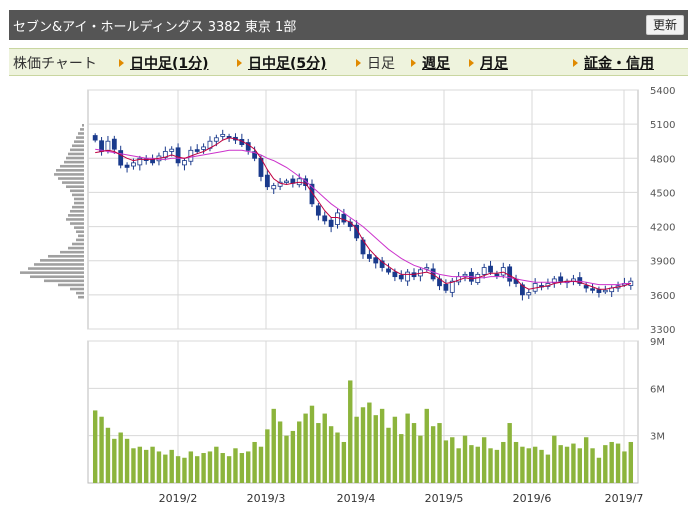  What do you see at coordinates (662, 228) in the screenshot?
I see `price-tick-label: 4200` at bounding box center [662, 228].